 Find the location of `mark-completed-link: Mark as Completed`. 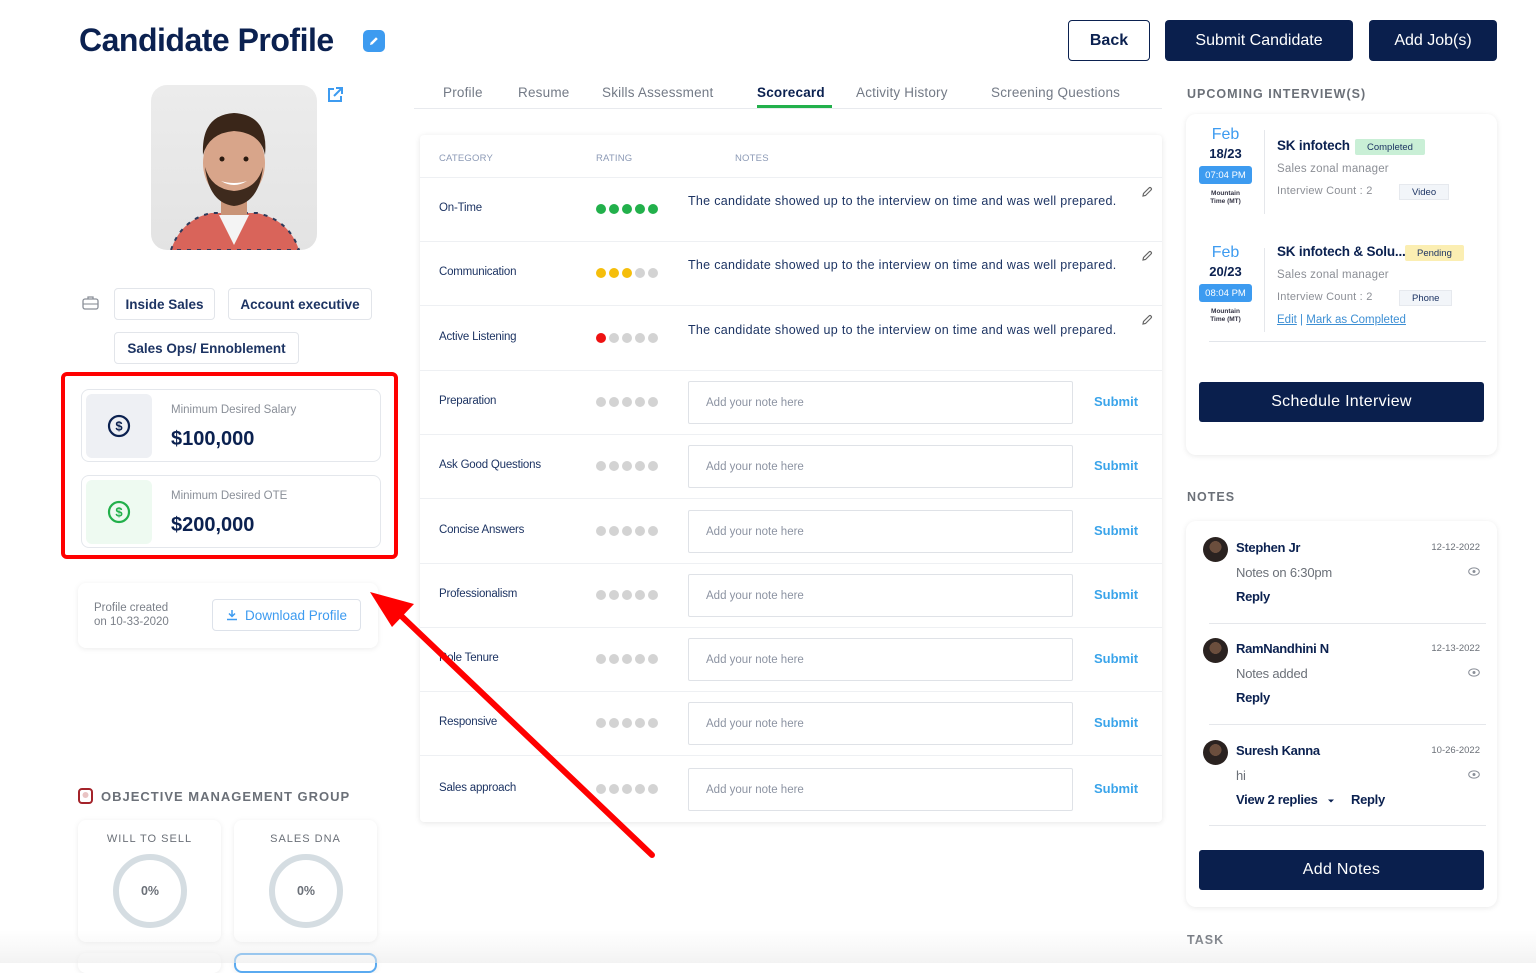

mark-completed-link: Mark as Completed is located at coordinates (1356, 320).